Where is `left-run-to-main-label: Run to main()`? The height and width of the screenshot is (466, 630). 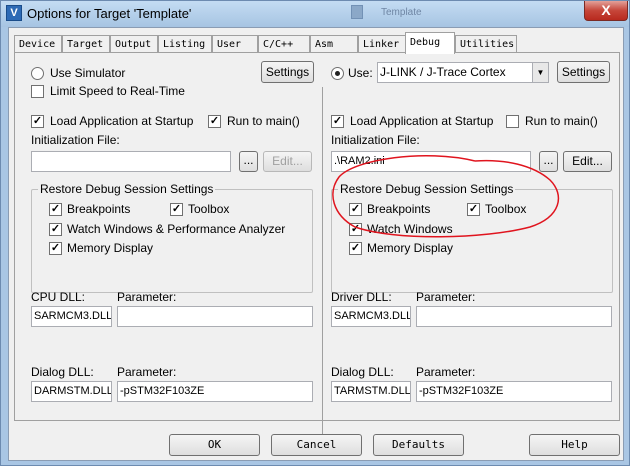 left-run-to-main-label: Run to main() is located at coordinates (263, 121).